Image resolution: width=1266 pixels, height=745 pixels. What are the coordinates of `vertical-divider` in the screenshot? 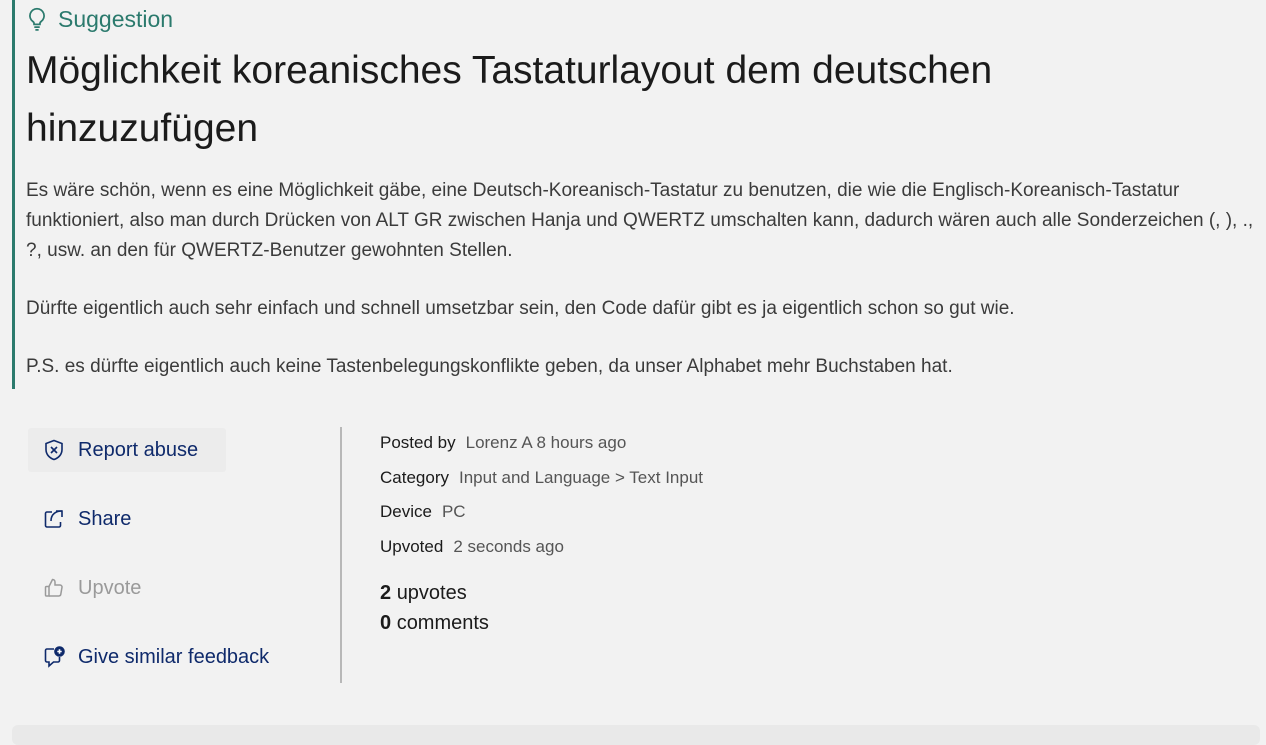 It's located at (341, 555).